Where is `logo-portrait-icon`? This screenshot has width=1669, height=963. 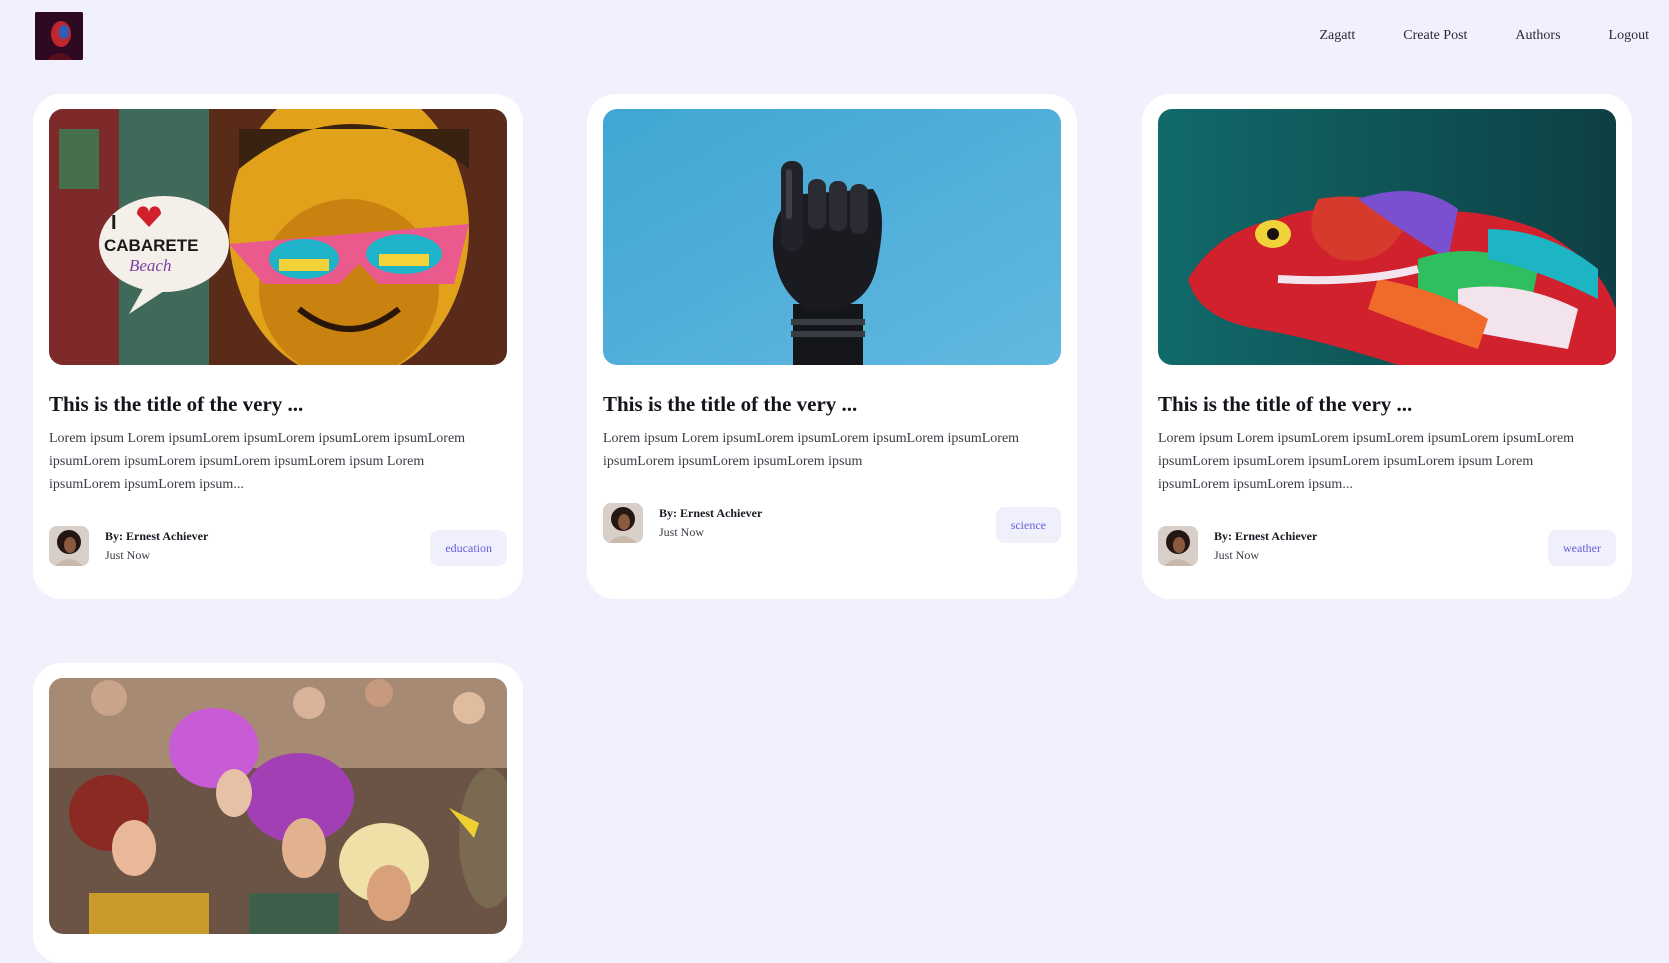 logo-portrait-icon is located at coordinates (59, 36).